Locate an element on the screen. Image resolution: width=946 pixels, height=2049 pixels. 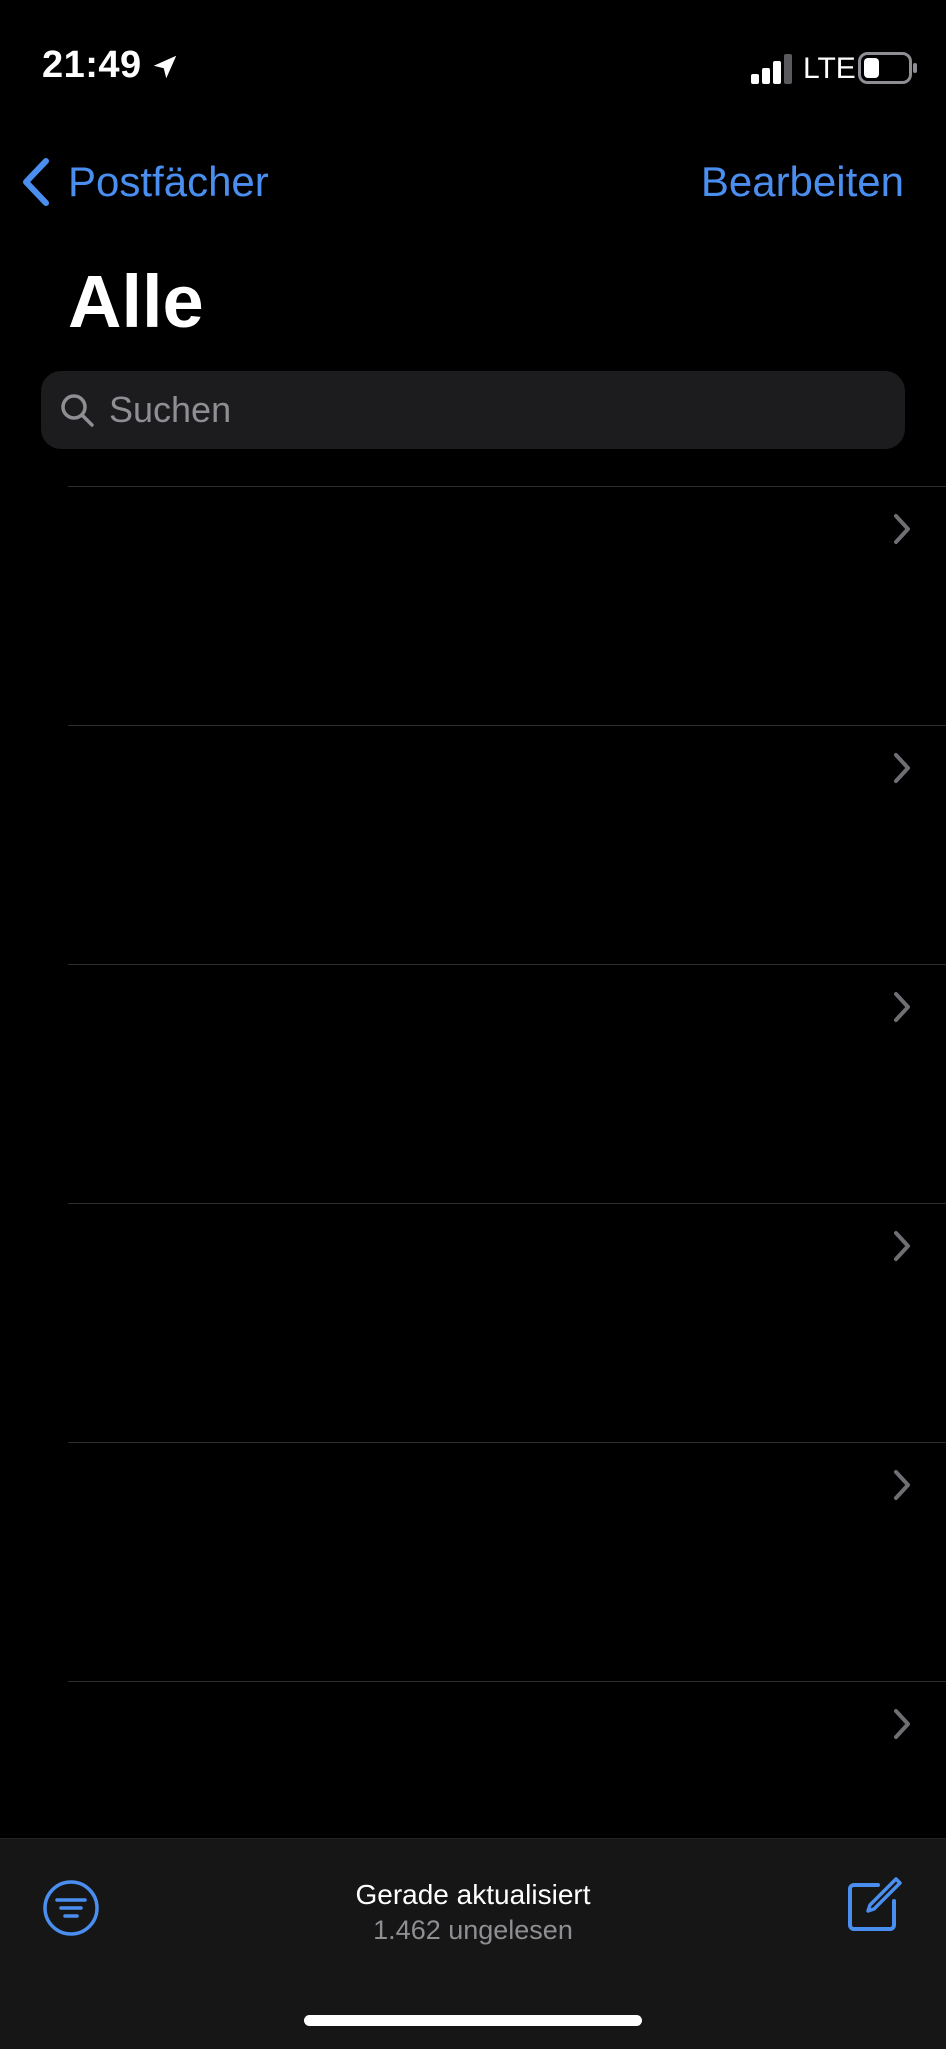
edit-button: Bearbeiten is located at coordinates (802, 182).